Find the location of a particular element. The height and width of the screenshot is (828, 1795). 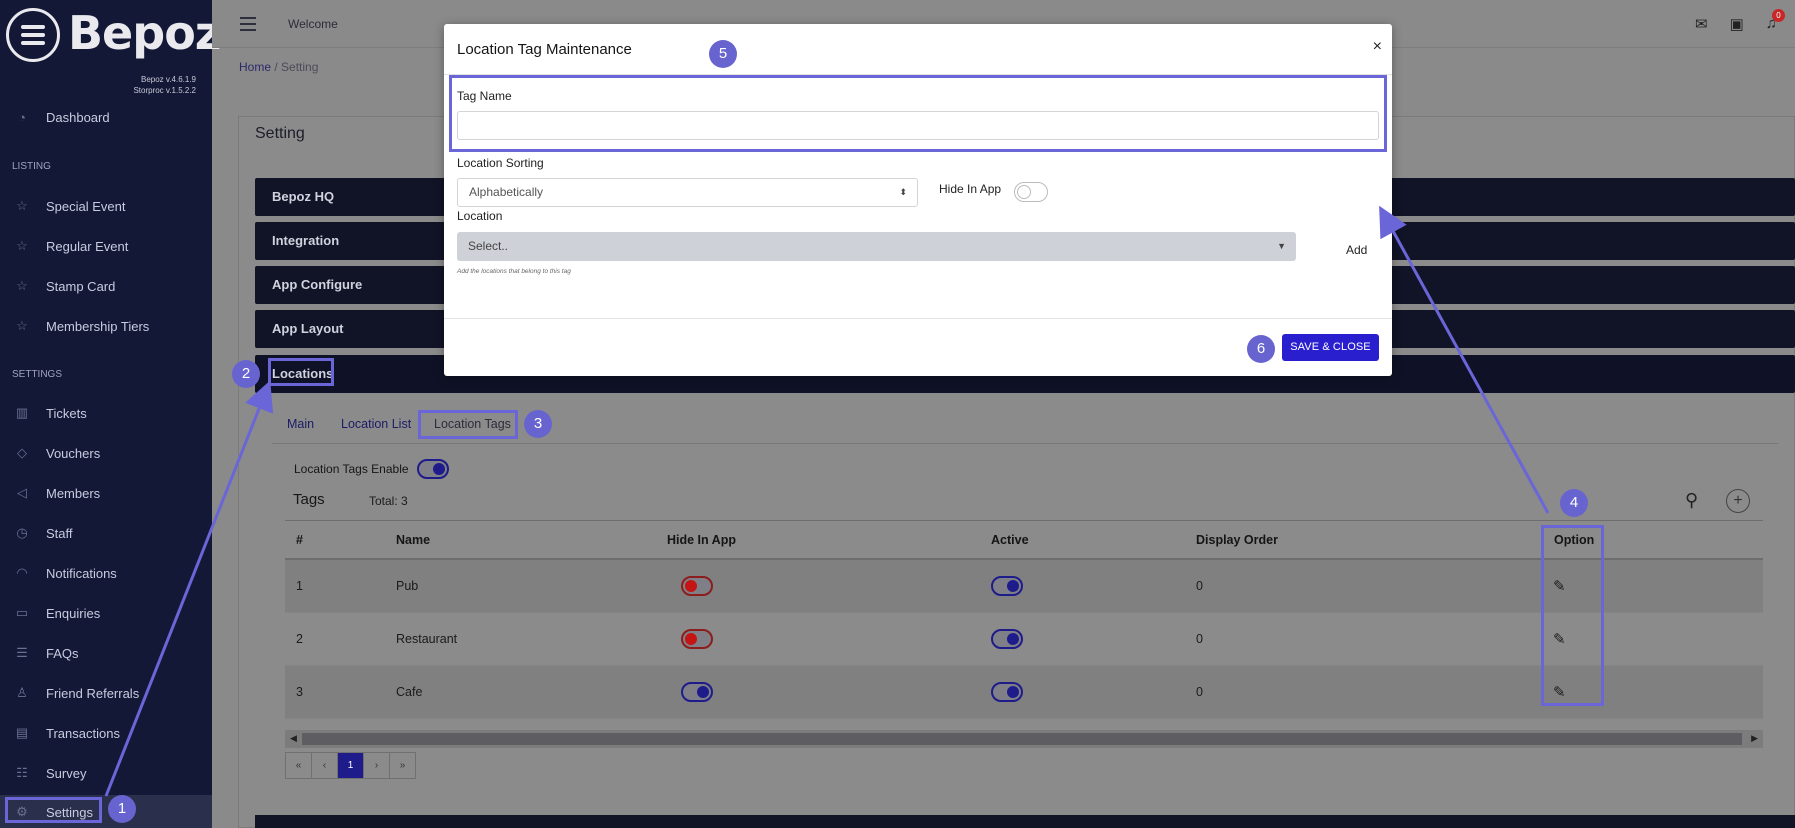

scroll-right-icon: ▶ is located at coordinates (1754, 738).